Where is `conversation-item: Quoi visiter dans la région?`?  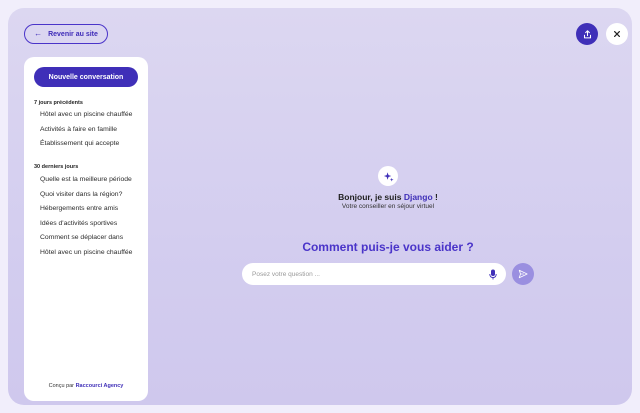 conversation-item: Quoi visiter dans la région? is located at coordinates (87, 195).